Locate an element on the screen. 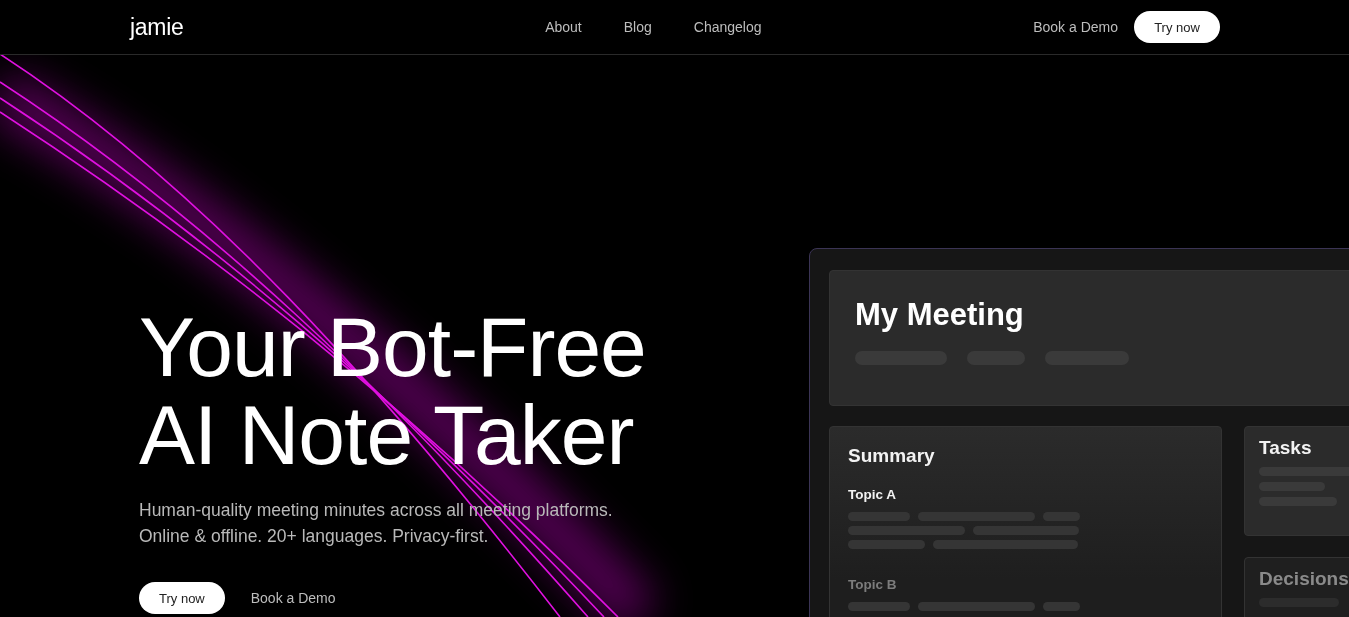 The height and width of the screenshot is (617, 1349). nav-link: Blog is located at coordinates (637, 27).